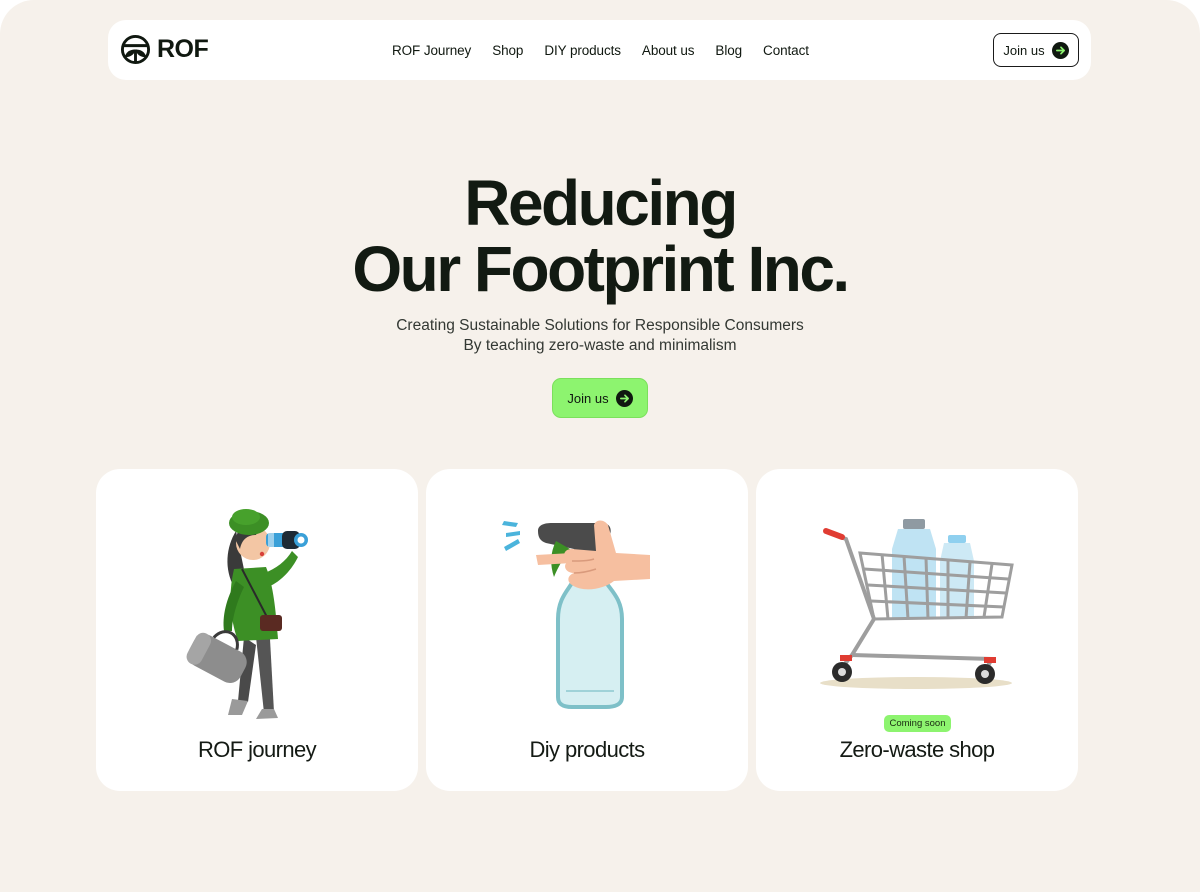  Describe the element at coordinates (588, 398) in the screenshot. I see `hero-join-label: Join us` at that location.